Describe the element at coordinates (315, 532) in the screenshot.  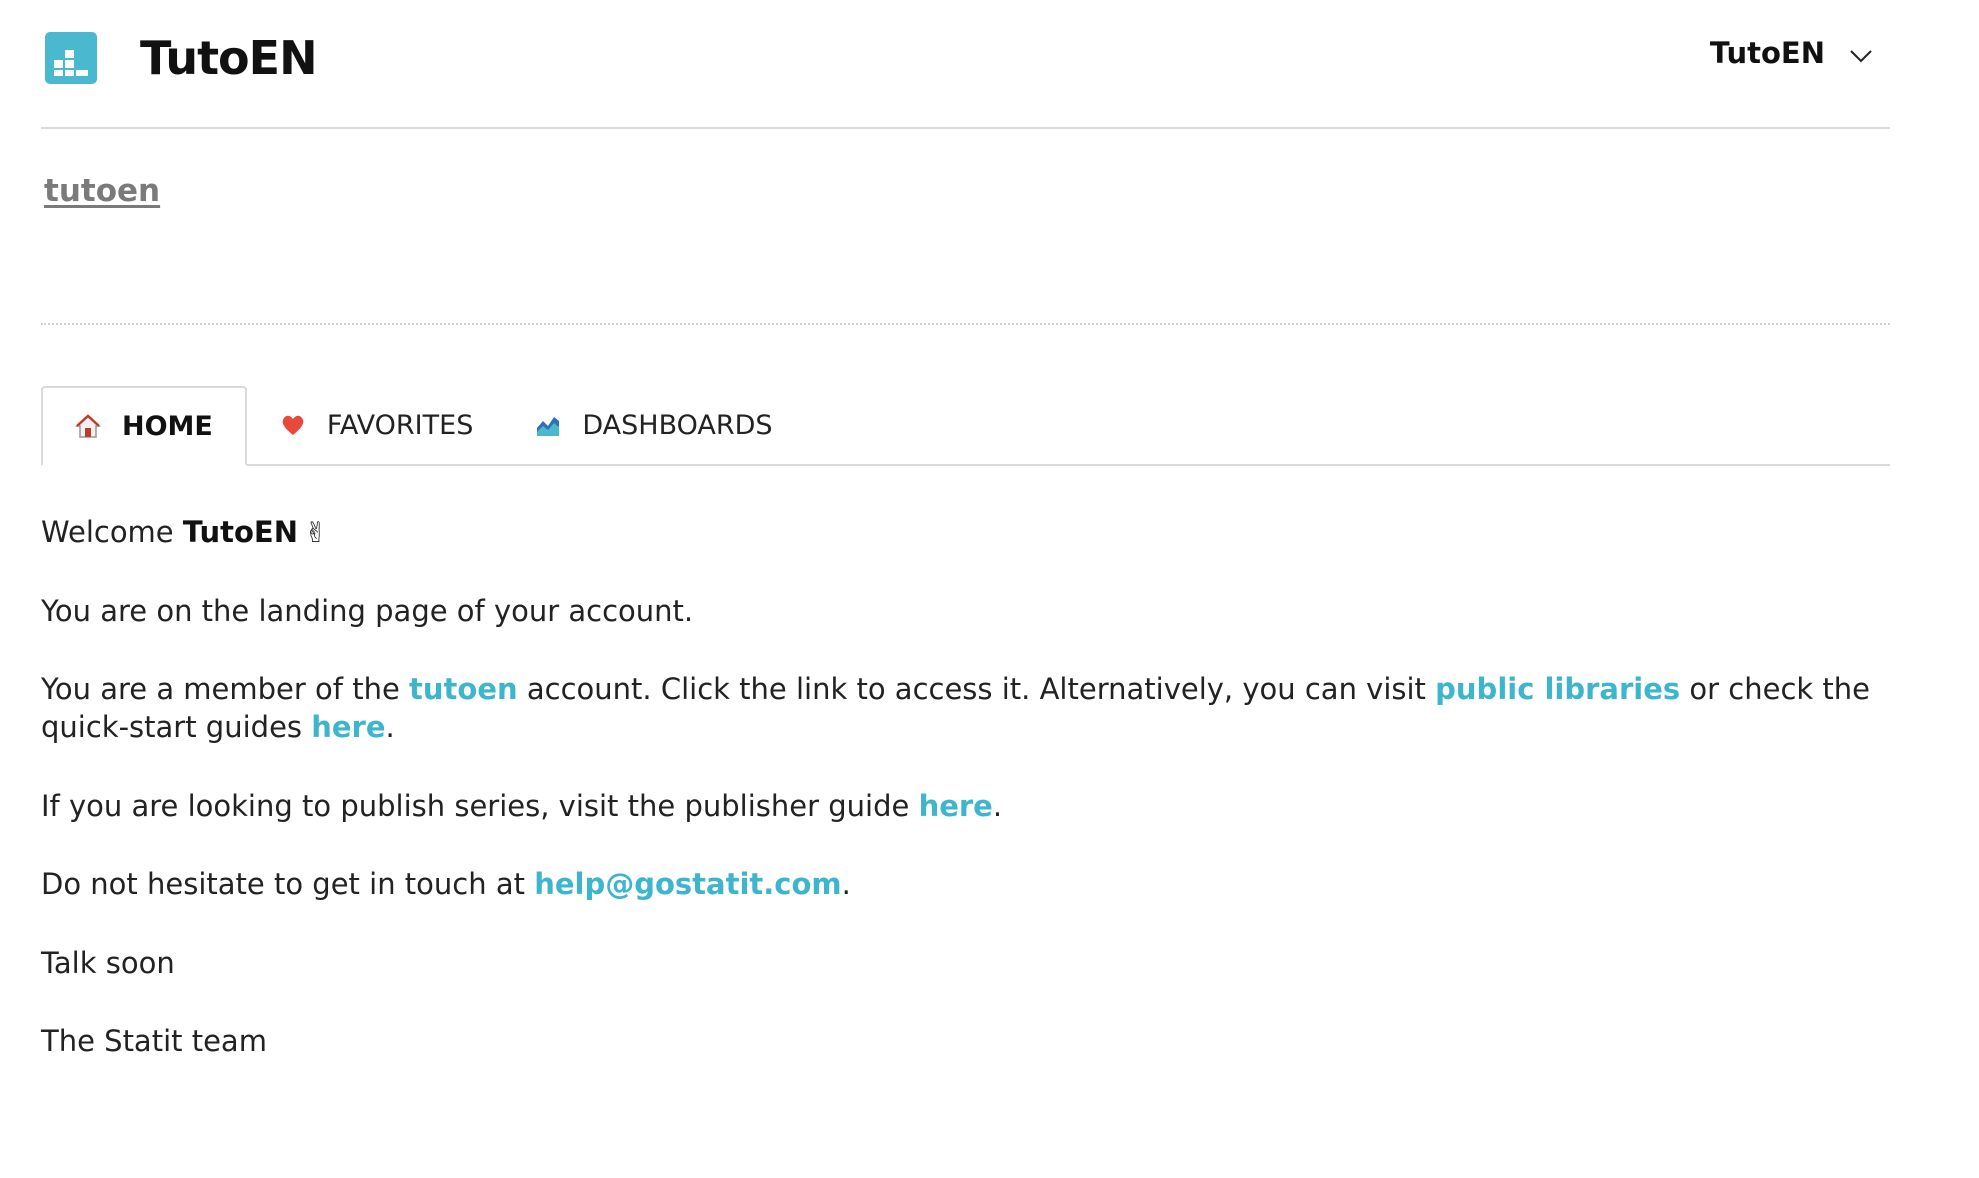
I see `victory-hand-icon: ✌` at that location.